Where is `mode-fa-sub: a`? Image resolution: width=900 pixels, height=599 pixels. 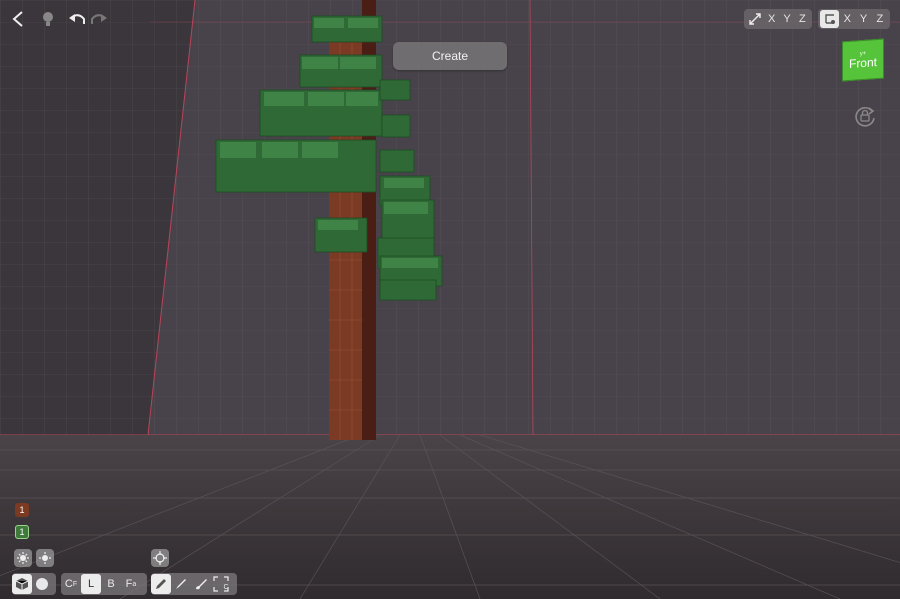 mode-fa-sub: a is located at coordinates (134, 584).